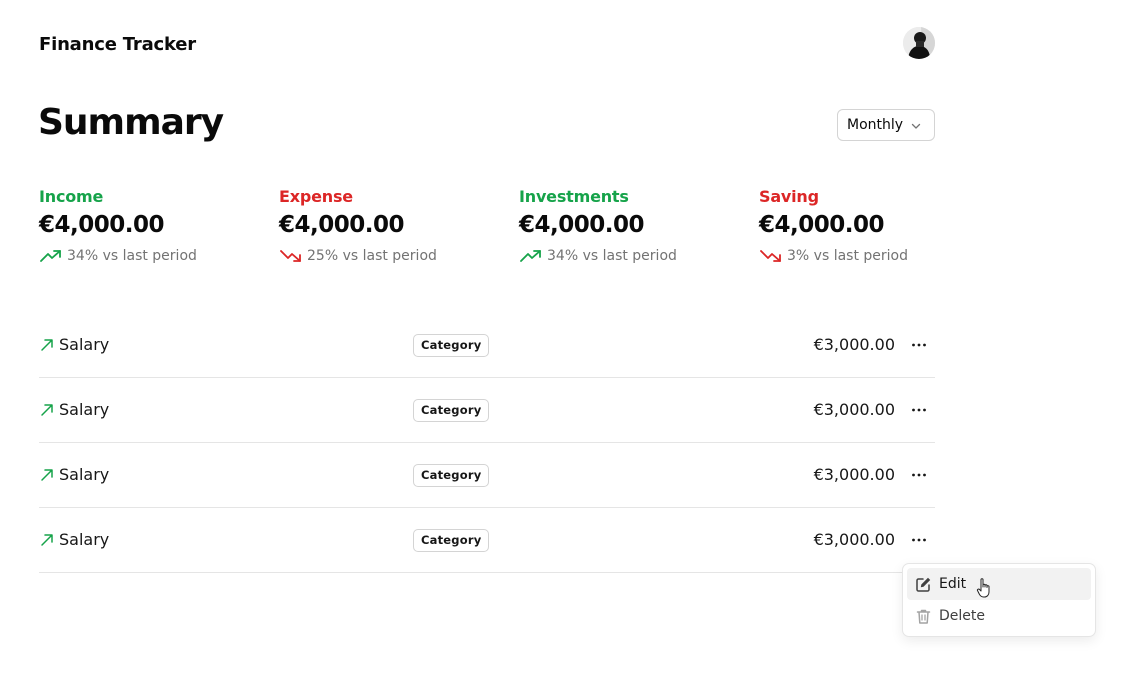 This screenshot has height=682, width=1122. I want to click on stat-label: Income, so click(71, 196).